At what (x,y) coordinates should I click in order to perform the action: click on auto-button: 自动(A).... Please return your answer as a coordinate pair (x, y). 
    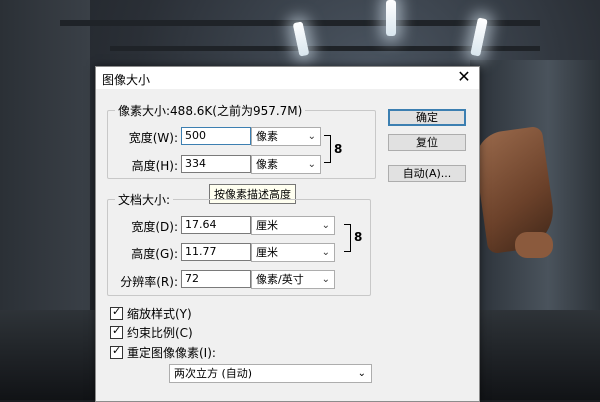
    Looking at the image, I should click on (427, 173).